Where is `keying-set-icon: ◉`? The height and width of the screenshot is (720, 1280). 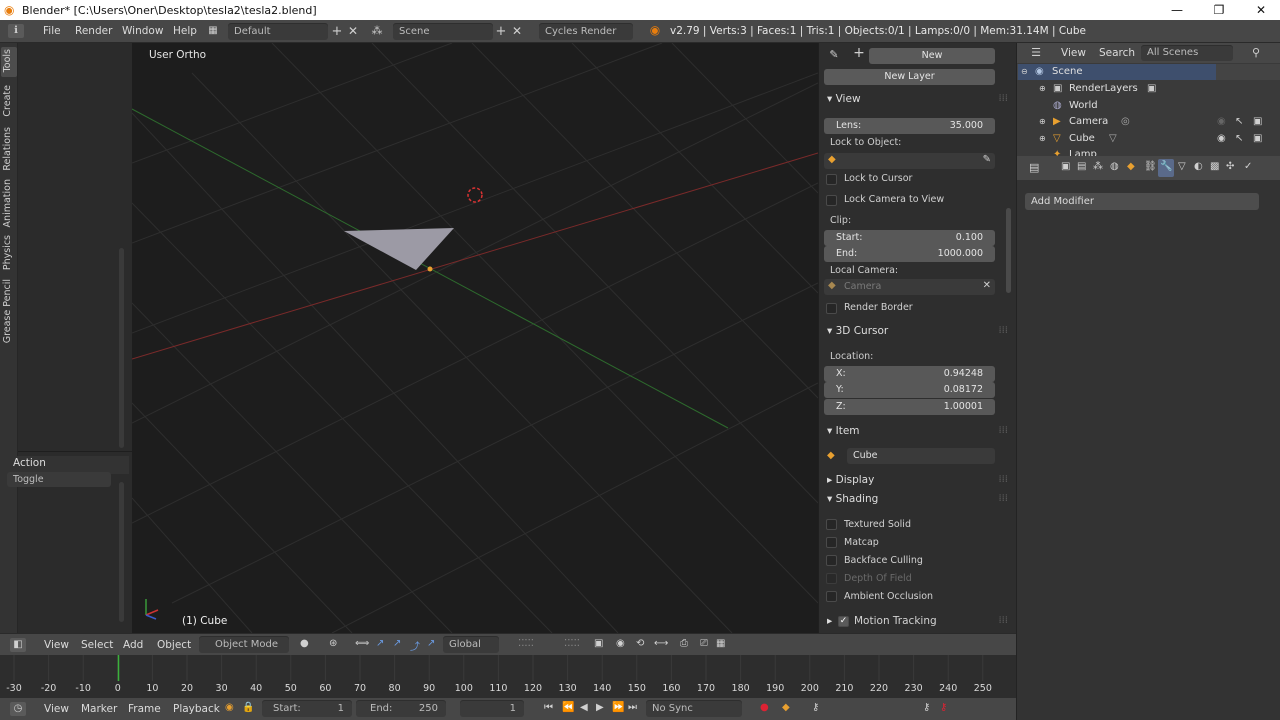 keying-set-icon: ◉ is located at coordinates (229, 707).